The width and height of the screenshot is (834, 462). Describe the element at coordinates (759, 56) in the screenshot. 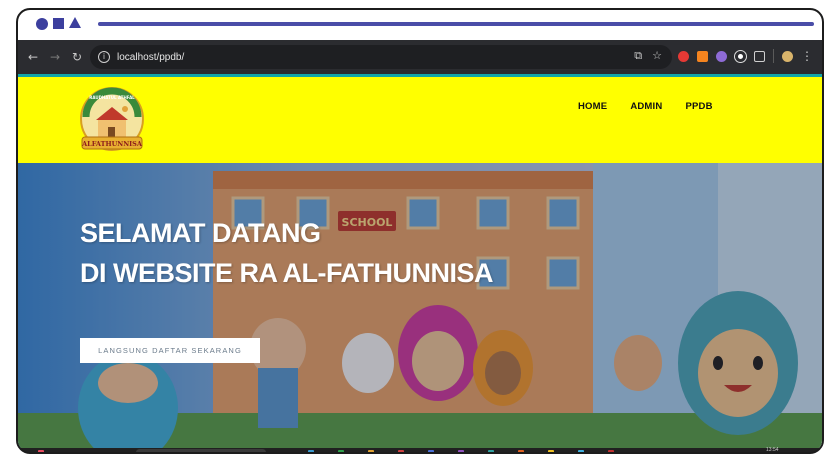

I see `extensions-puzzle-icon` at that location.